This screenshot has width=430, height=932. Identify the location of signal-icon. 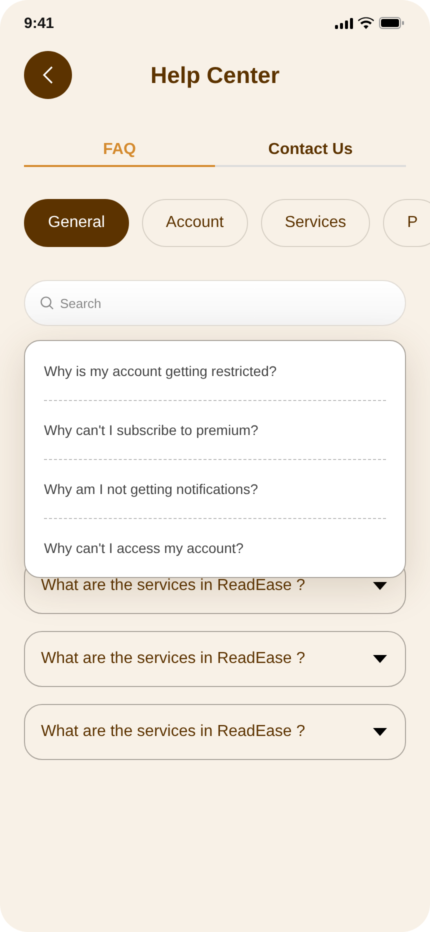
(344, 23).